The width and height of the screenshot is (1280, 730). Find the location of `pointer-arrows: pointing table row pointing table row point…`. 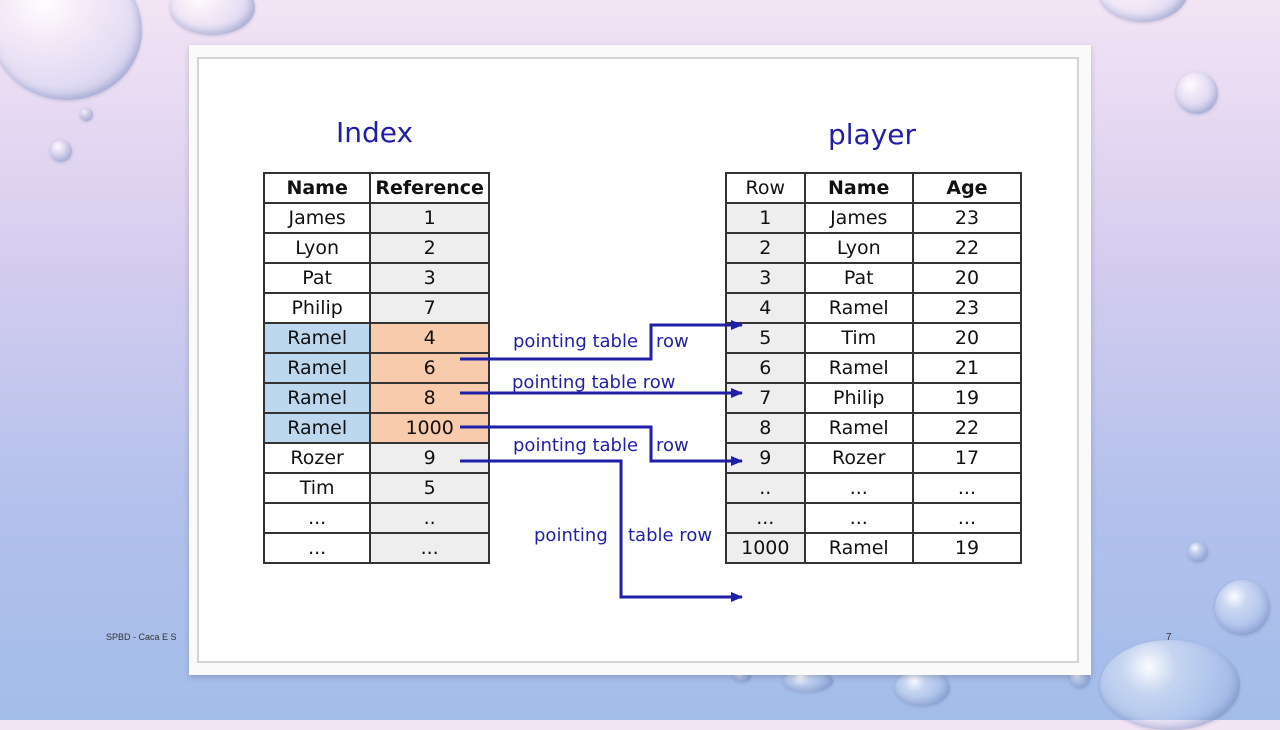

pointer-arrows: pointing table row pointing table row point… is located at coordinates (601, 461).